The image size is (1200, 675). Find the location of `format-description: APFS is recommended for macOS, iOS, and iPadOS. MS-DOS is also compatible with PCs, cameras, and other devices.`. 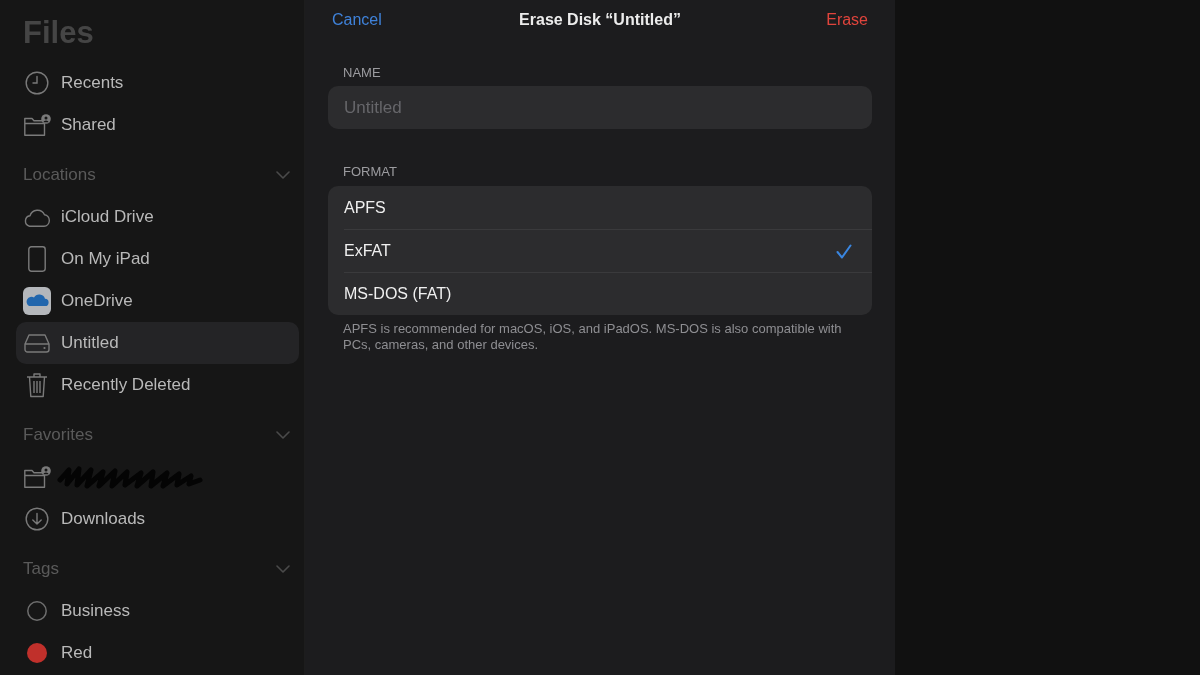

format-description: APFS is recommended for macOS, iOS, and iPadOS. MS-DOS is also compatible with PCs, cameras, and other devices. is located at coordinates (592, 337).